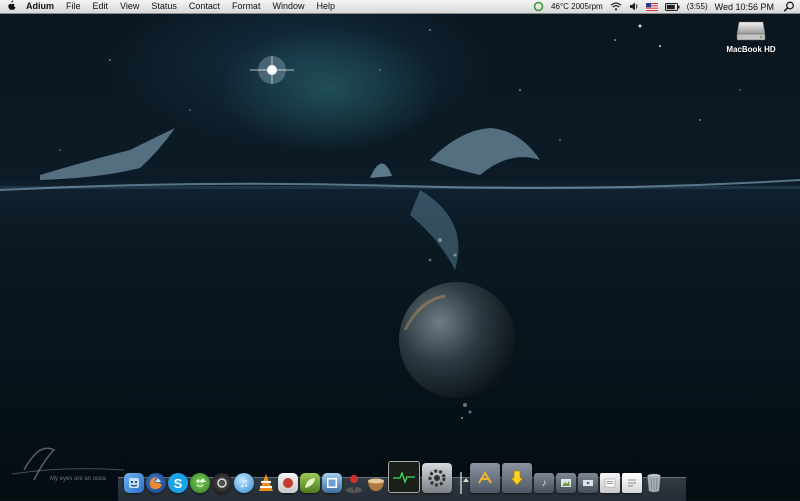  I want to click on battery-time: (3:55), so click(697, 6).